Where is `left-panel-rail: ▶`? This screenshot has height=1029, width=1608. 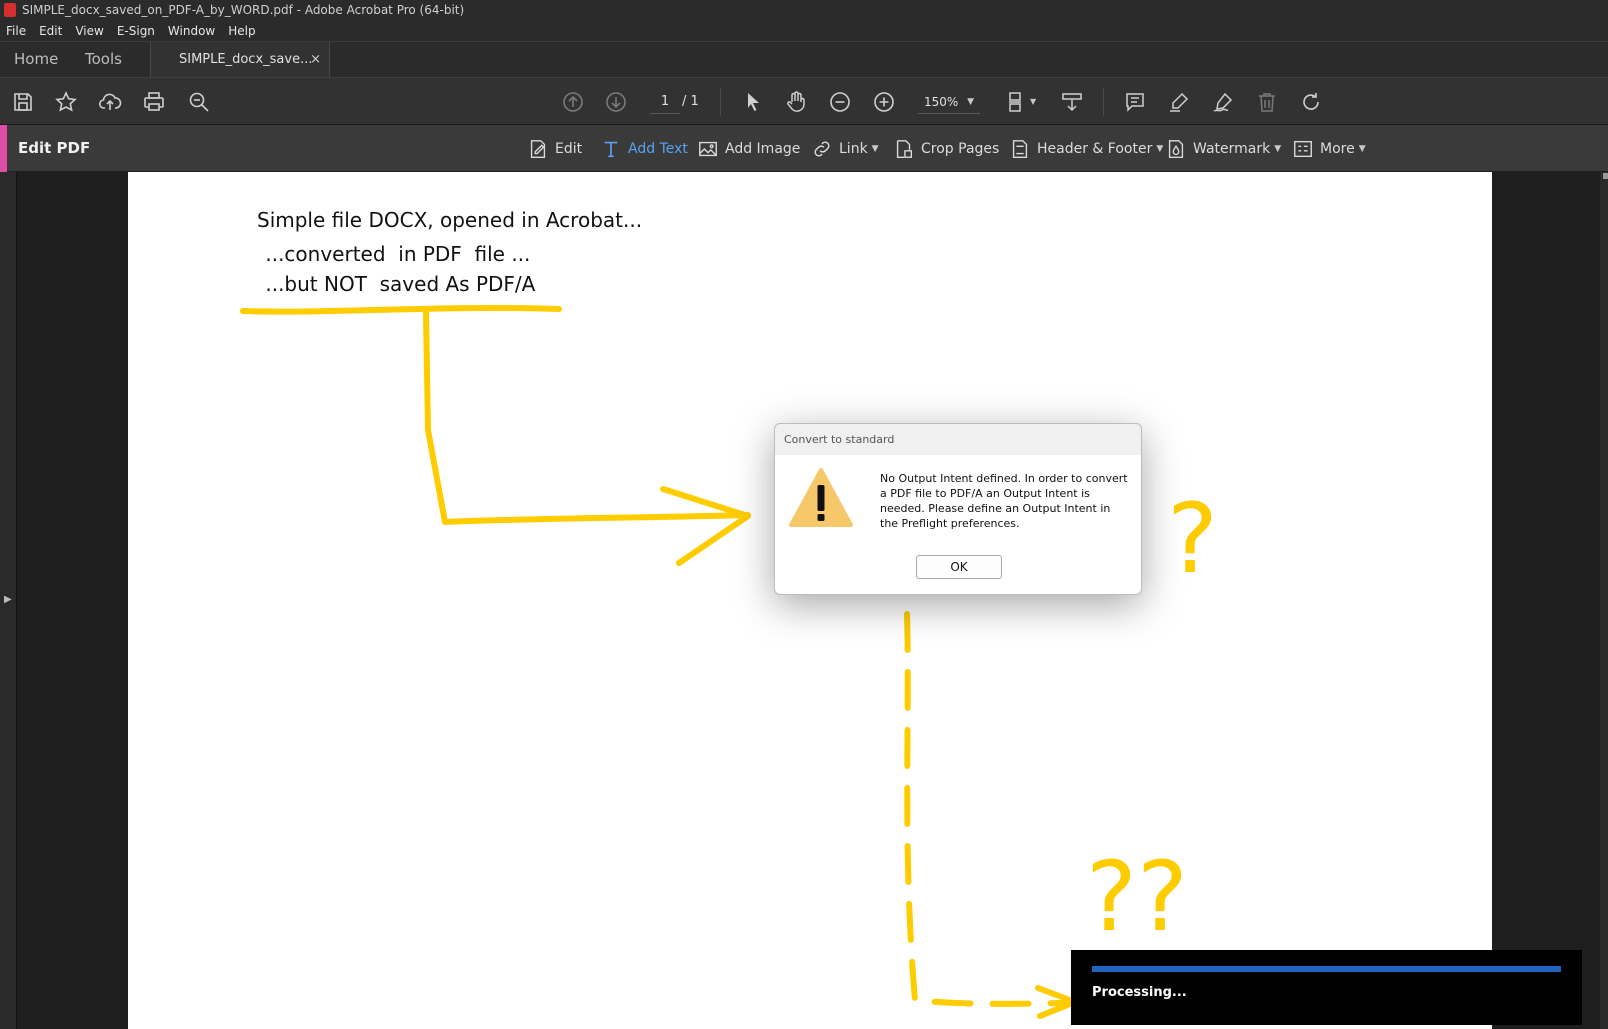 left-panel-rail: ▶ is located at coordinates (8, 600).